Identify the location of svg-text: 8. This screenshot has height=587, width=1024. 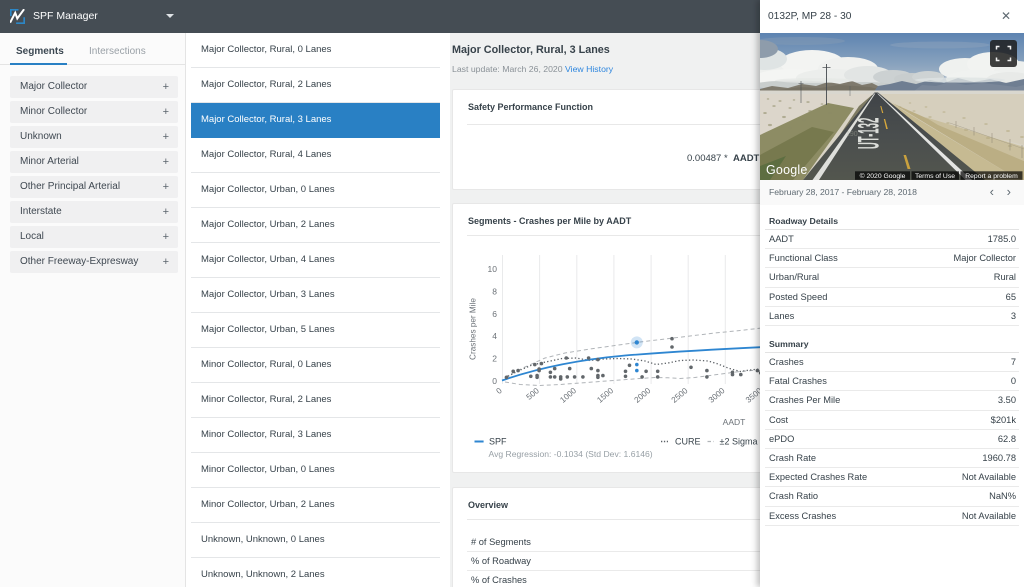
(494, 291).